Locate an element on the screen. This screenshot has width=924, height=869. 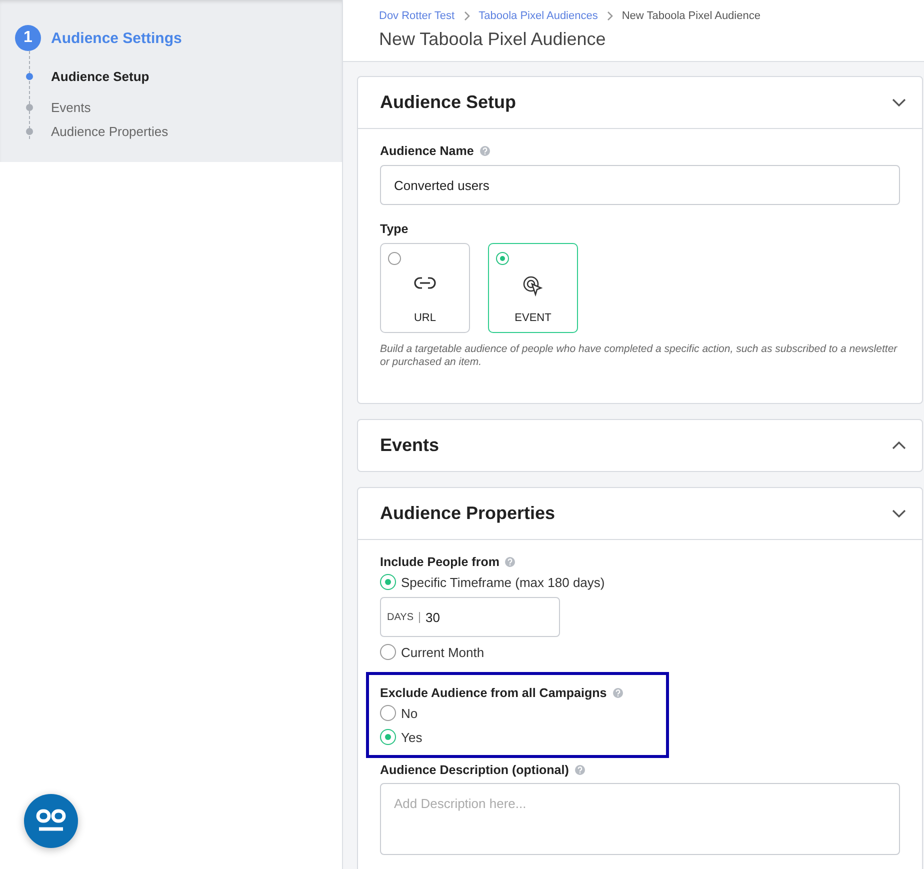
breadcrumb-link: Taboola Pixel Audiences is located at coordinates (538, 16).